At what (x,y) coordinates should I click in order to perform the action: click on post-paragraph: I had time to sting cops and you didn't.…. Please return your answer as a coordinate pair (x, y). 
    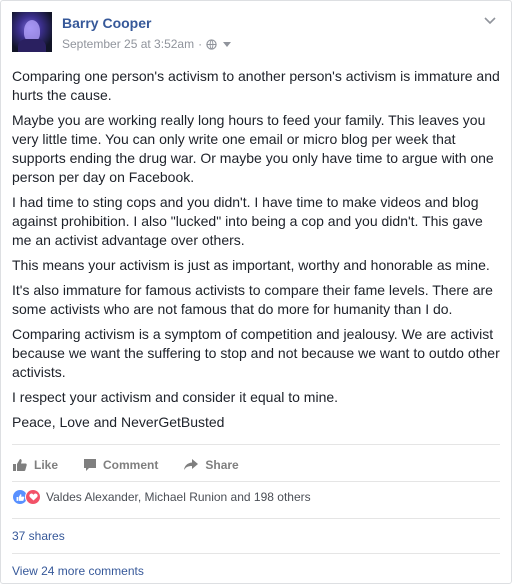
    Looking at the image, I should click on (247, 221).